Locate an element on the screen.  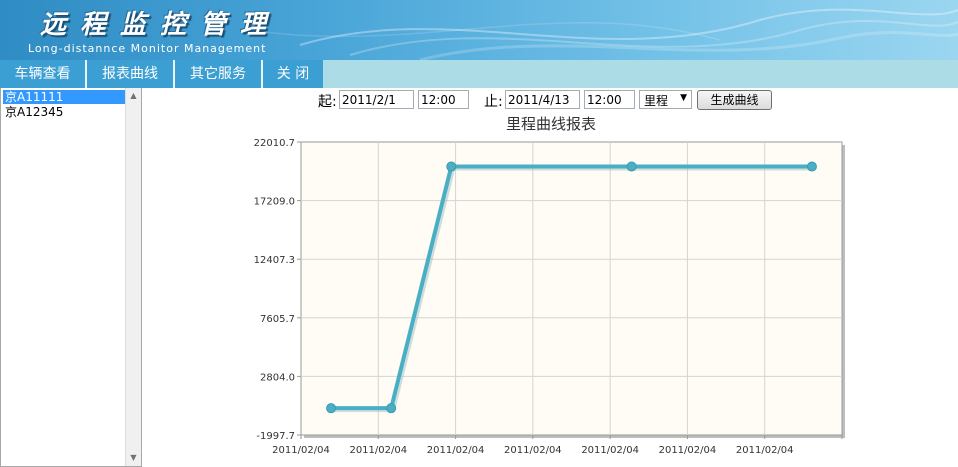
y-tick-label: 12407.3 is located at coordinates (274, 260).